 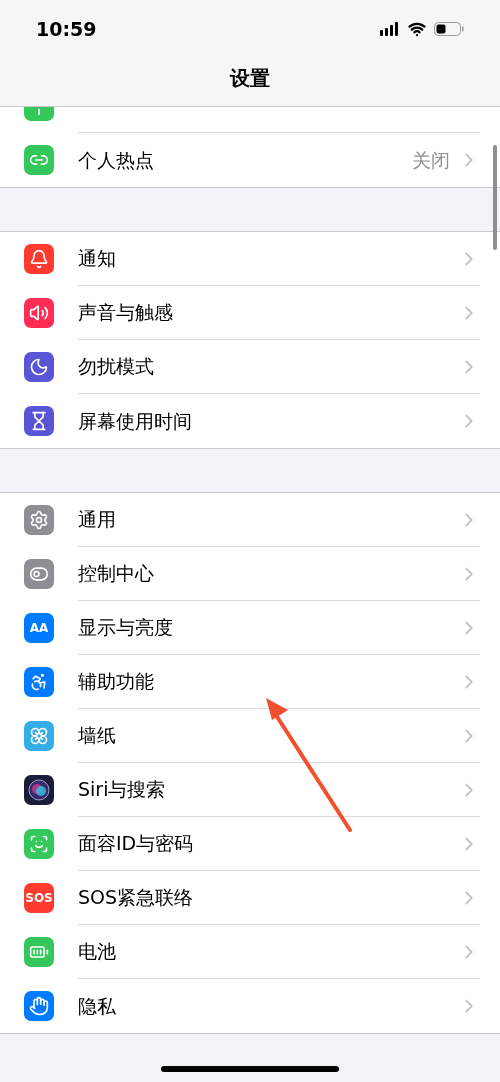 I want to click on settings-row: SOS SOS紧急联络, so click(x=250, y=898).